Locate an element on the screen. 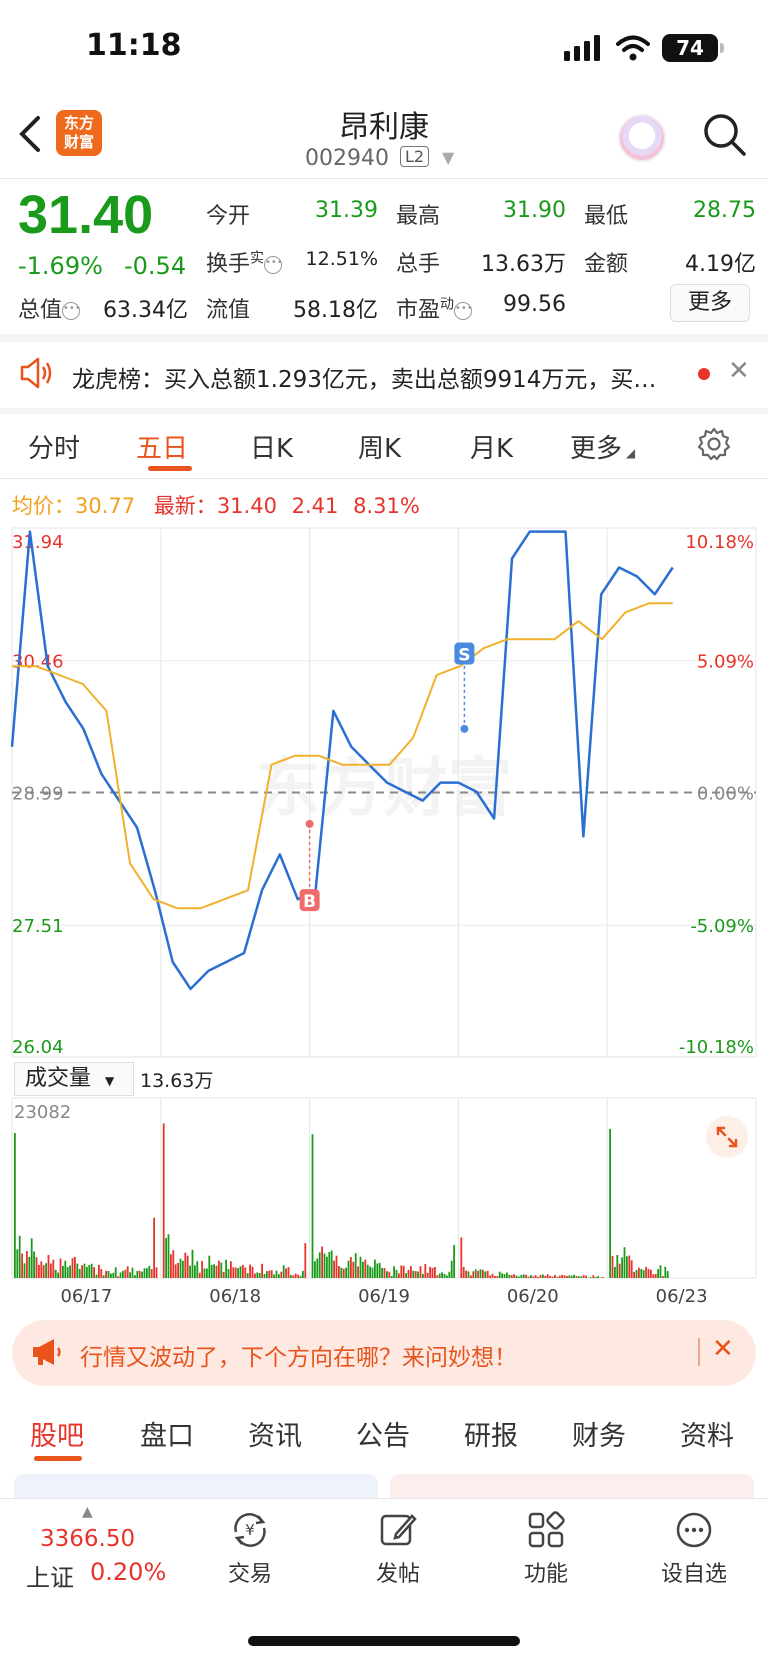 The width and height of the screenshot is (768, 1663). tab-five-day: 五日 is located at coordinates (162, 446).